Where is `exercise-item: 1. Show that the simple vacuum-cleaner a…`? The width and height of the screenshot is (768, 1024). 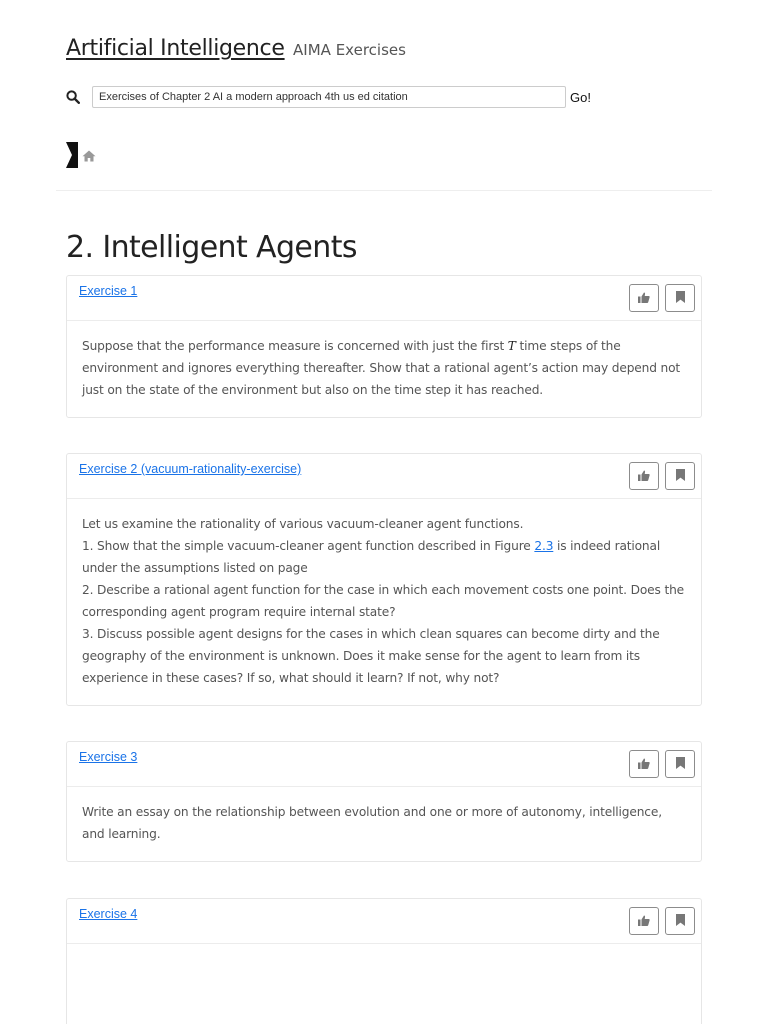 exercise-item: 1. Show that the simple vacuum-cleaner a… is located at coordinates (371, 557).